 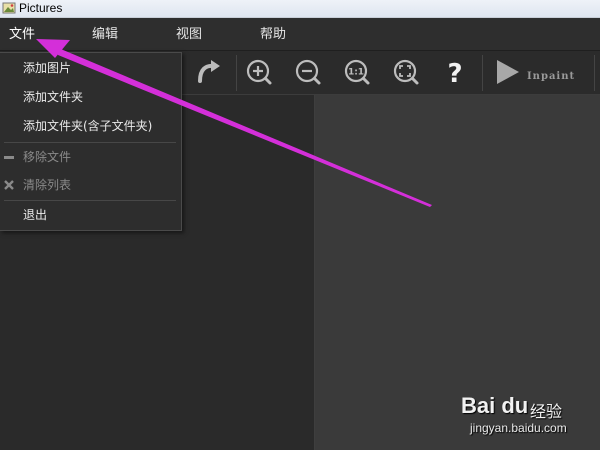 I want to click on x-icon, so click(x=9, y=185).